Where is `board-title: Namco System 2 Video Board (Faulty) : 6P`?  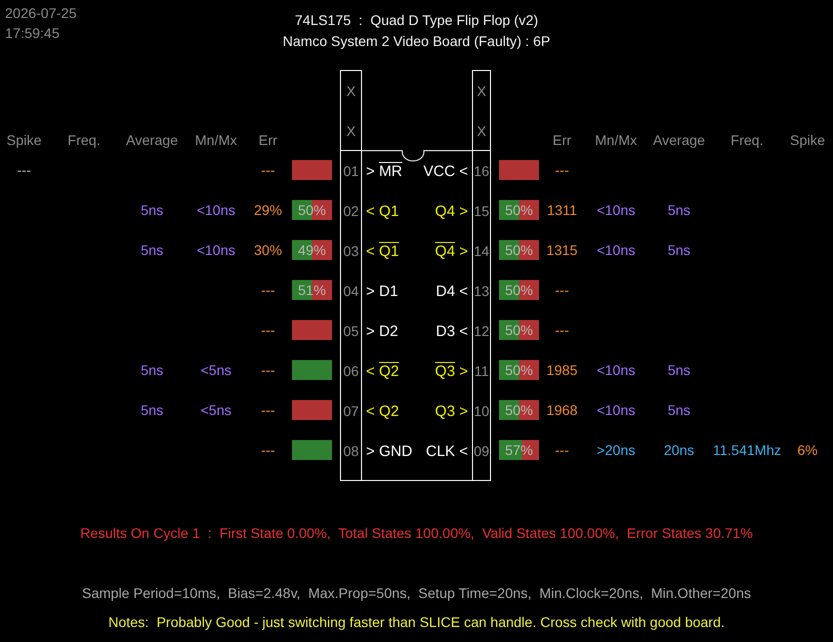
board-title: Namco System 2 Video Board (Faulty) : 6P is located at coordinates (416, 41).